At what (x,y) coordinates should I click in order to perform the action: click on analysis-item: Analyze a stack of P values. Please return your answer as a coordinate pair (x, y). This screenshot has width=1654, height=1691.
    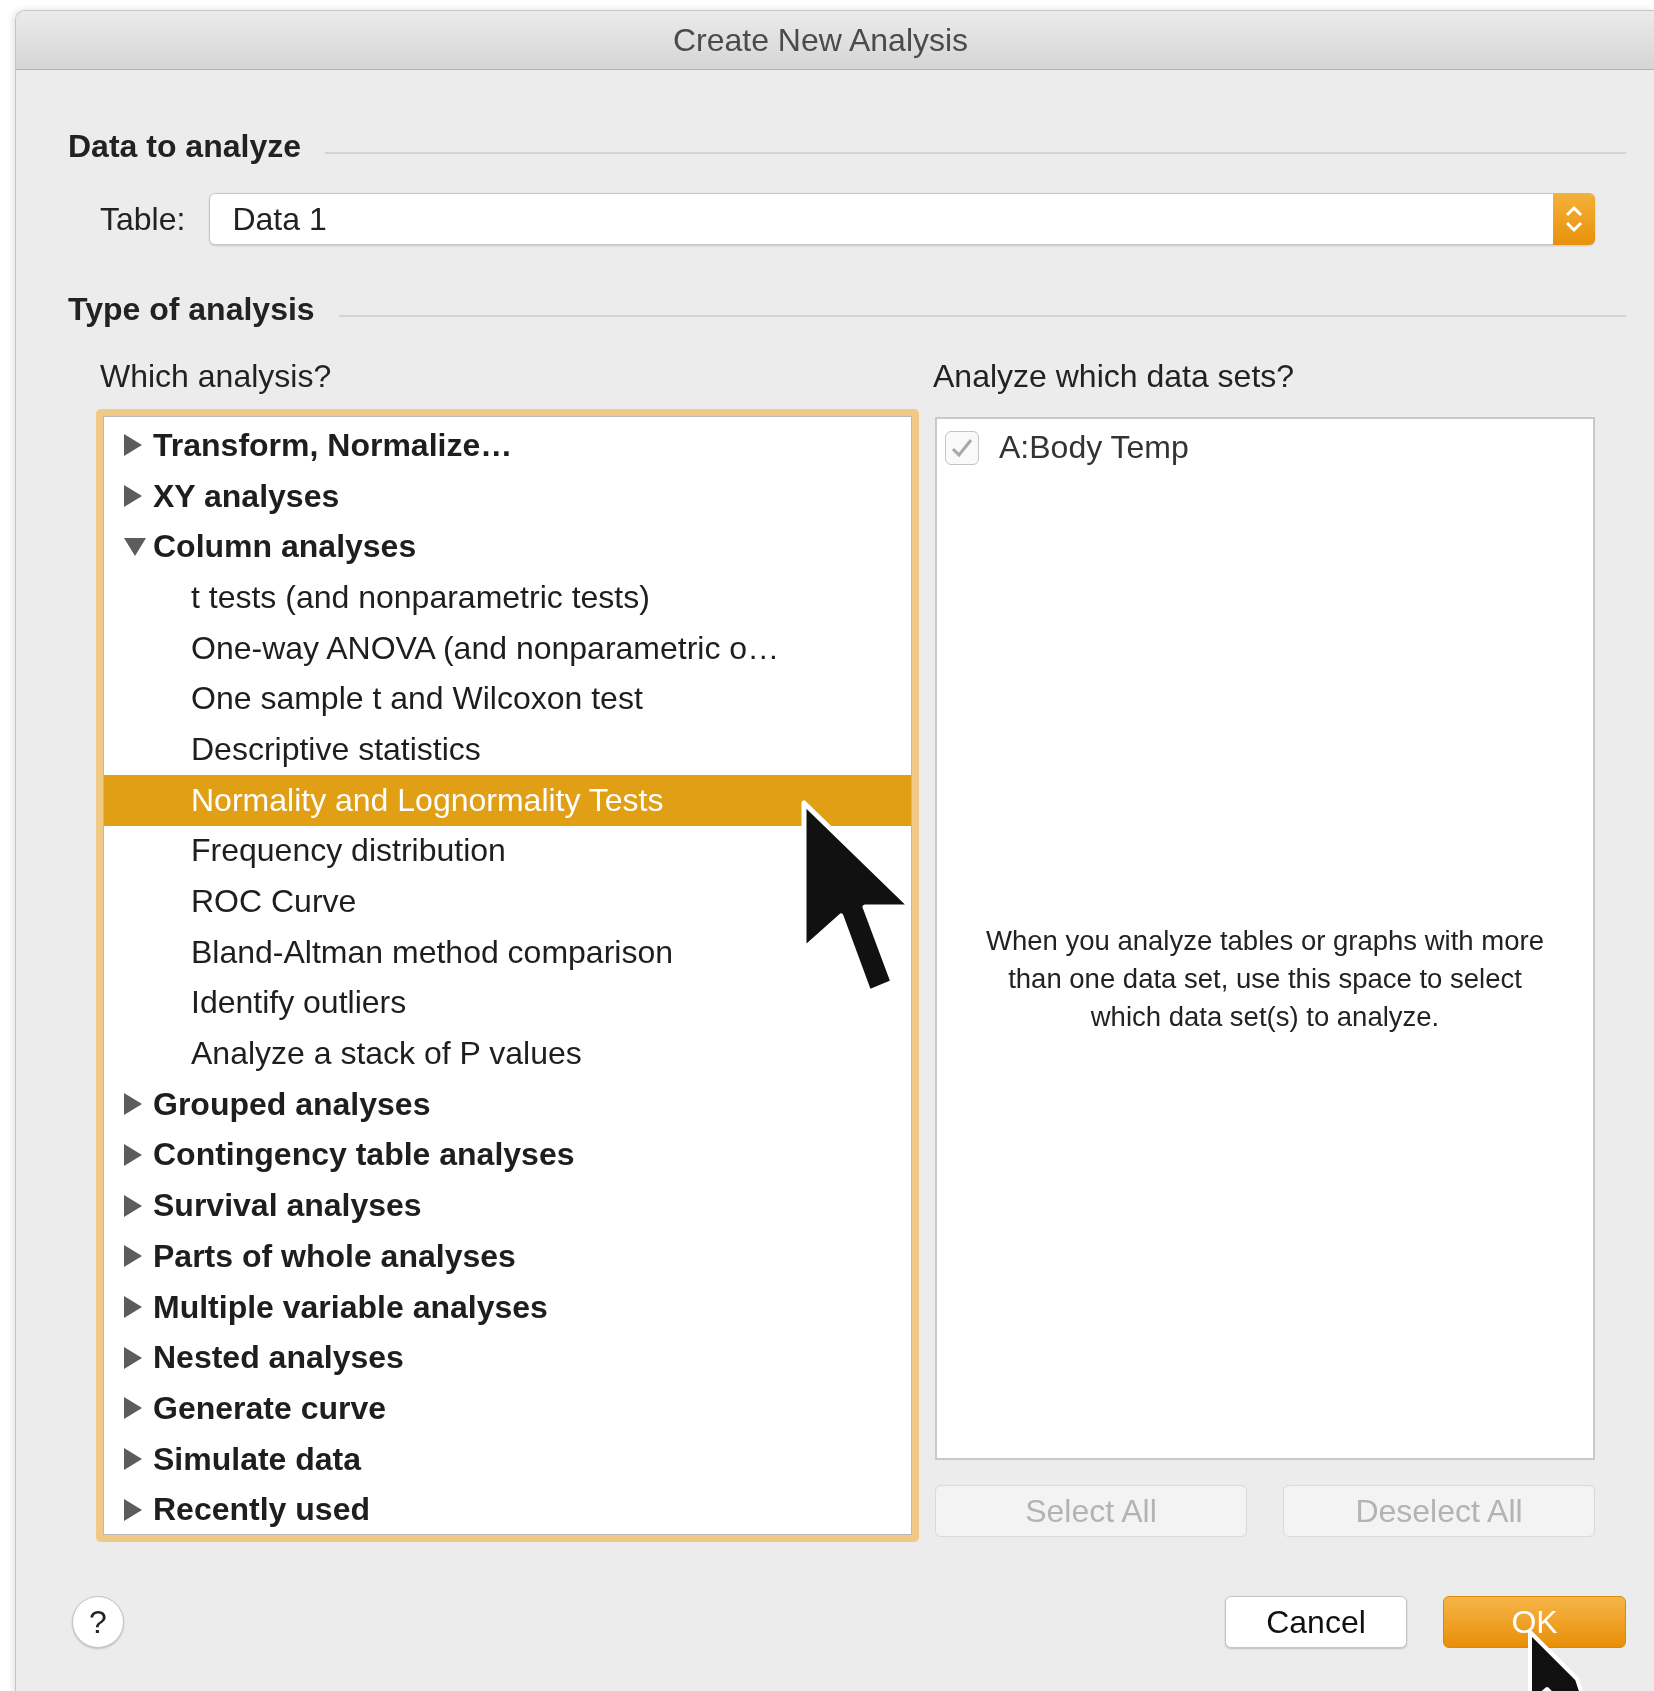
    Looking at the image, I should click on (507, 1053).